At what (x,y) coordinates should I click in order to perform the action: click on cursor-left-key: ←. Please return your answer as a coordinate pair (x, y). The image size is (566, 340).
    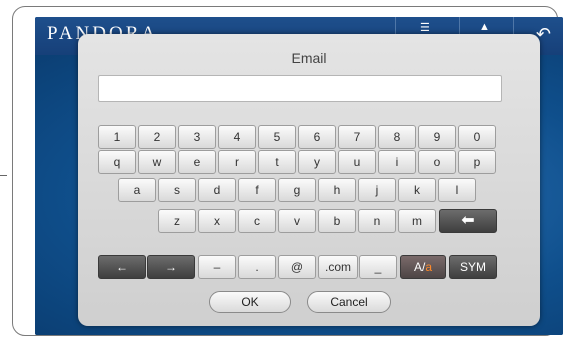
    Looking at the image, I should click on (122, 267).